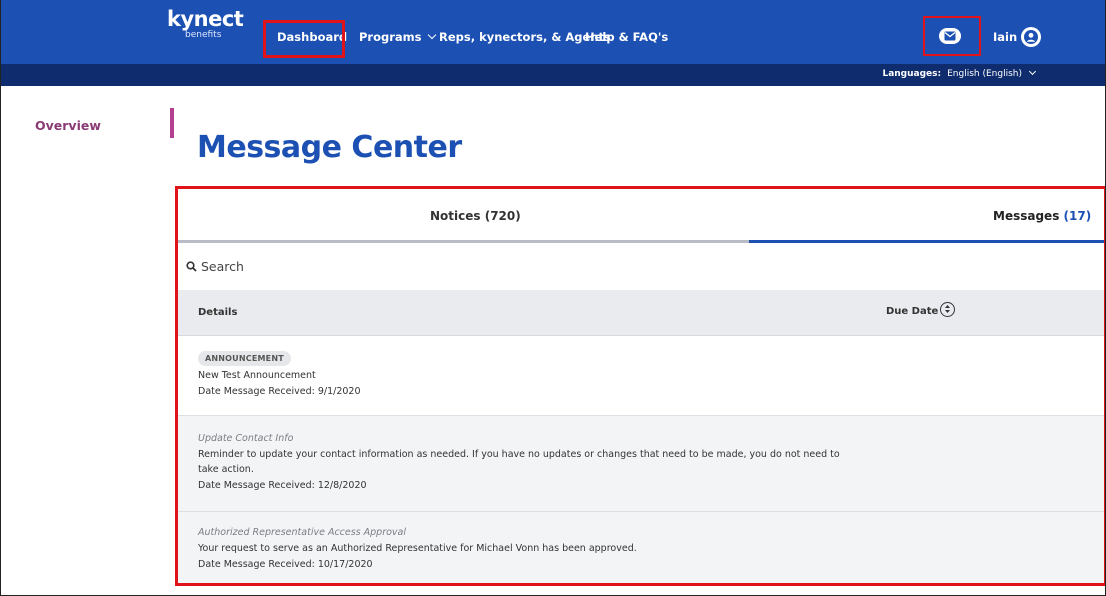 Image resolution: width=1106 pixels, height=596 pixels. What do you see at coordinates (1077, 216) in the screenshot?
I see `tab-messages-count: (17)` at bounding box center [1077, 216].